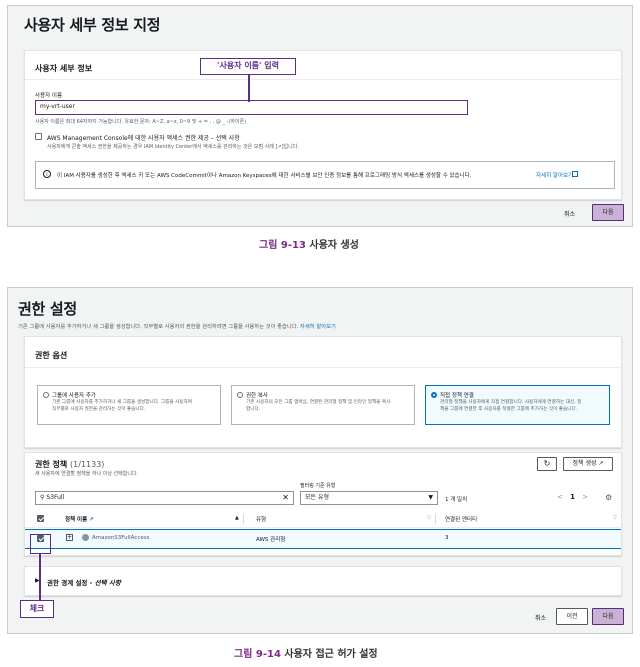 This screenshot has height=667, width=640. Describe the element at coordinates (55, 497) in the screenshot. I see `search-value: S3Full` at that location.